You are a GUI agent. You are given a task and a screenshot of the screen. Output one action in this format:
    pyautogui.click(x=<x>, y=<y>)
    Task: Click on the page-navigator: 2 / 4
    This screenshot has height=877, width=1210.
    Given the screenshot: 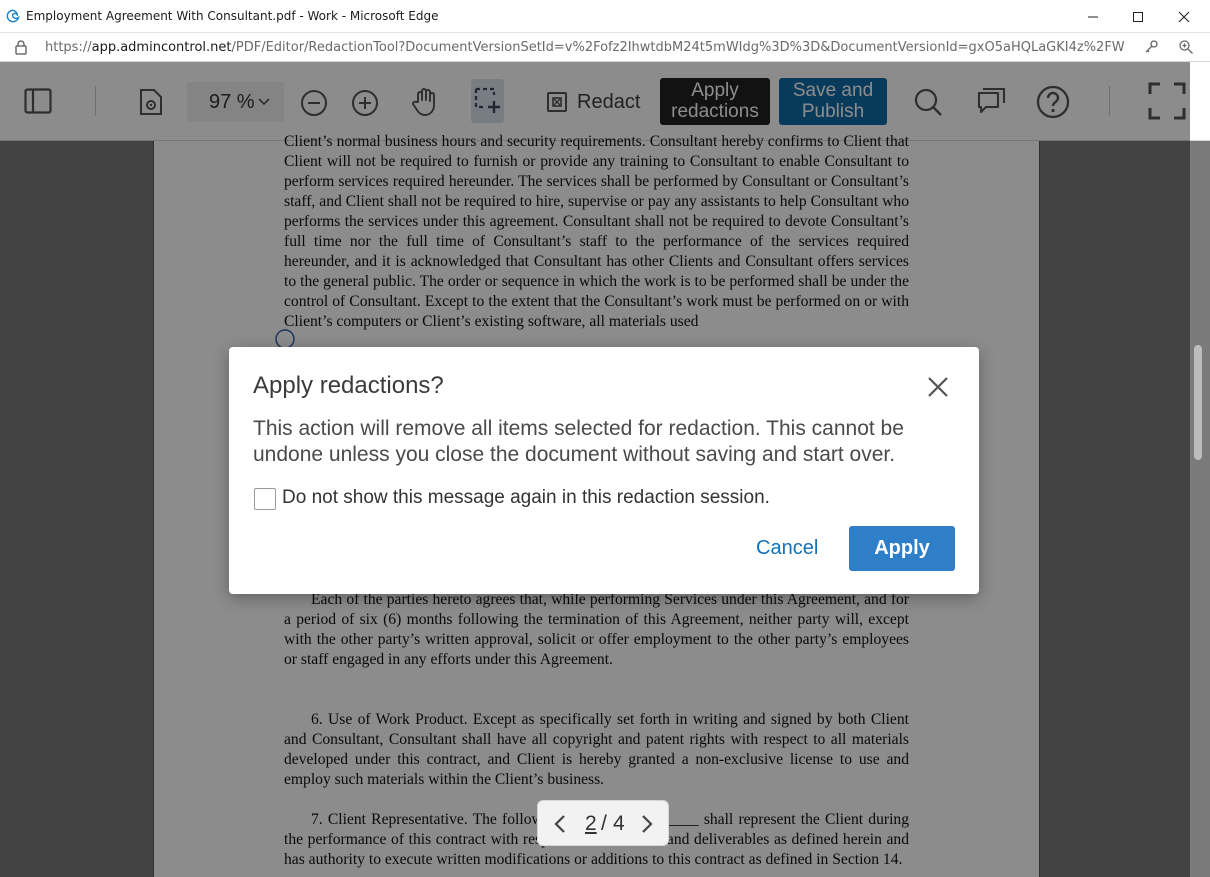 What is the action you would take?
    pyautogui.click(x=603, y=823)
    